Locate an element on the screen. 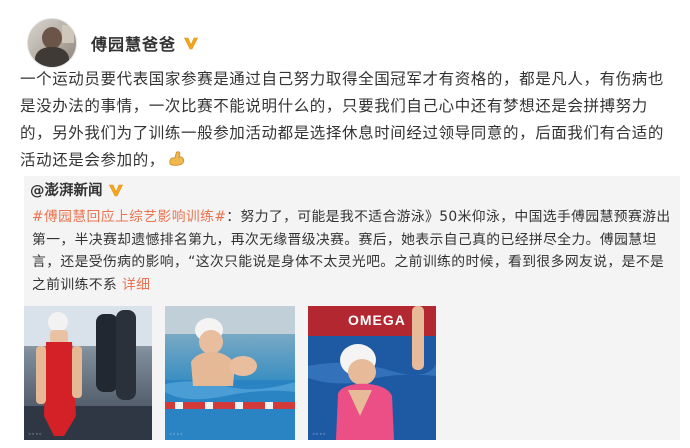 The image size is (690, 448). avatar is located at coordinates (52, 43).